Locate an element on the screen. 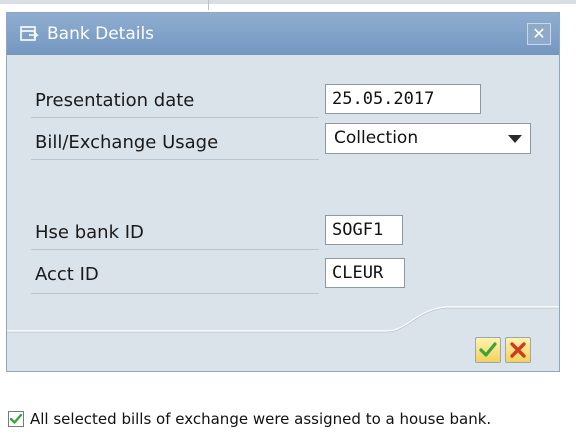 This screenshot has height=441, width=576. hse-bank-id-value: SOGF1 is located at coordinates (358, 230).